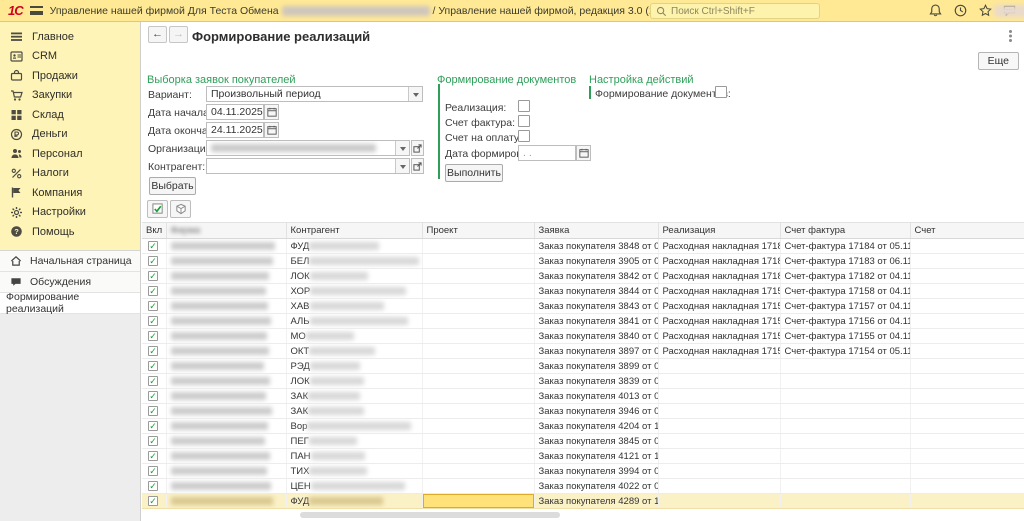  I want to click on select-button: Выбрать, so click(172, 186).